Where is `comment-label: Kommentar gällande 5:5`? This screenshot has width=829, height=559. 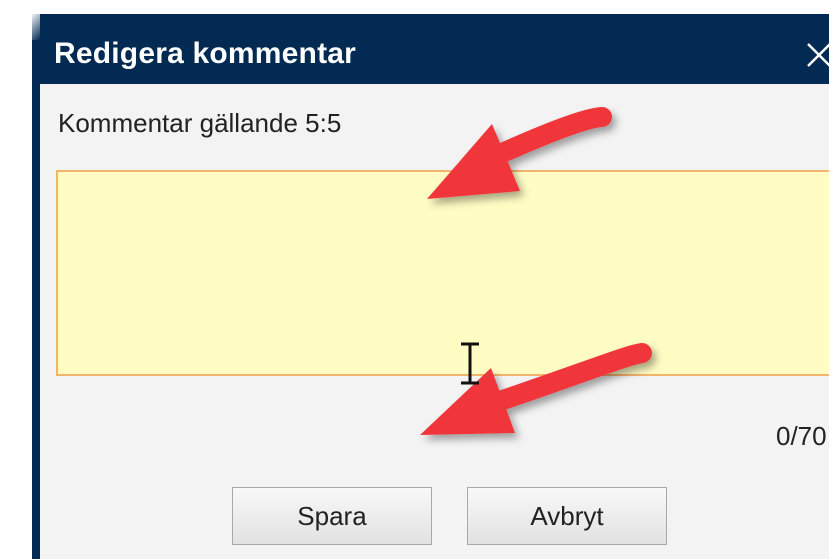 comment-label: Kommentar gällande 5:5 is located at coordinates (200, 123).